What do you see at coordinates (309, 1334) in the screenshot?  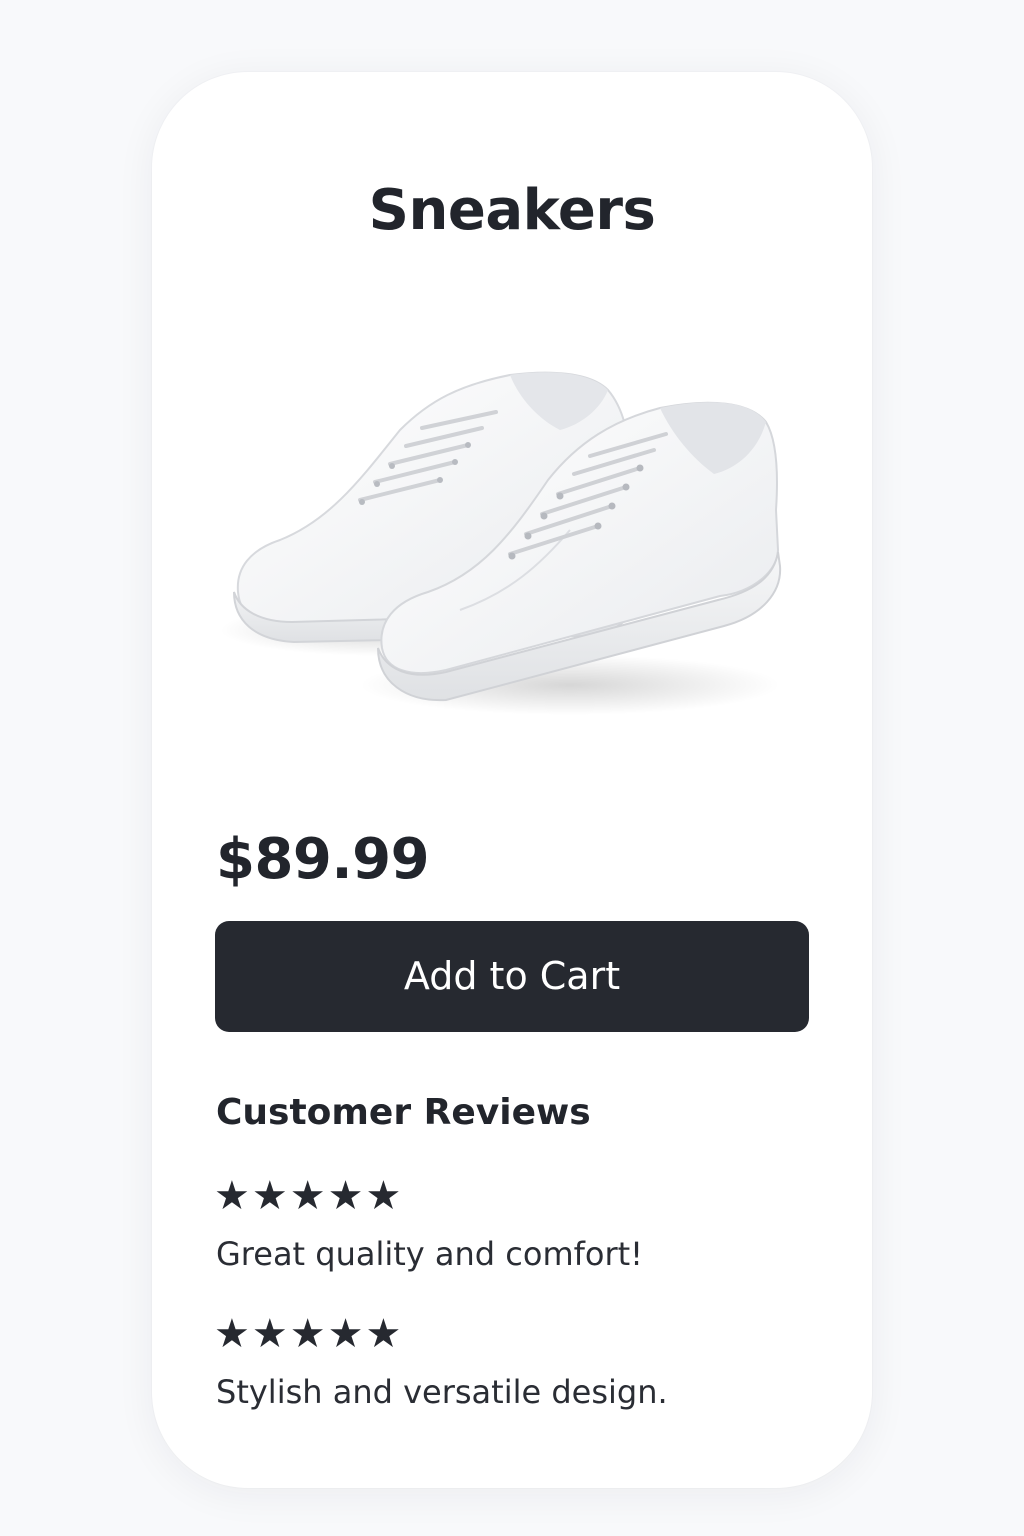 I see `review-2-star-rating: ★★★★★` at bounding box center [309, 1334].